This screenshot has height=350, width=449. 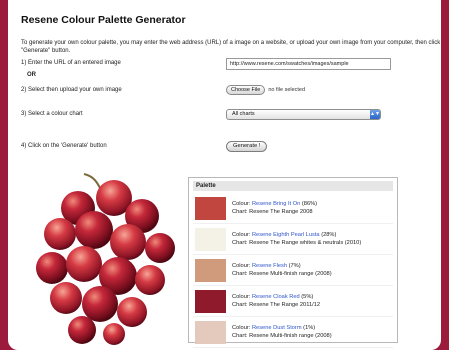 I want to click on step4-label: 4) Click on the 'Generate' button, so click(x=64, y=146).